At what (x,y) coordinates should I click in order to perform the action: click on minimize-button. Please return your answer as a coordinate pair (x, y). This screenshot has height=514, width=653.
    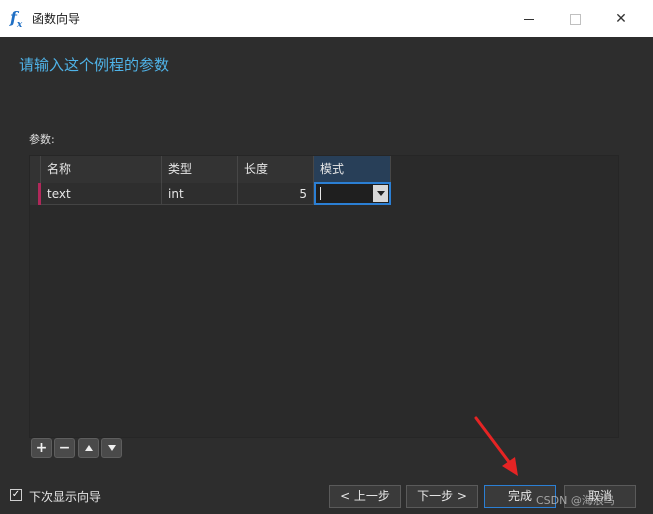
    Looking at the image, I should click on (529, 19).